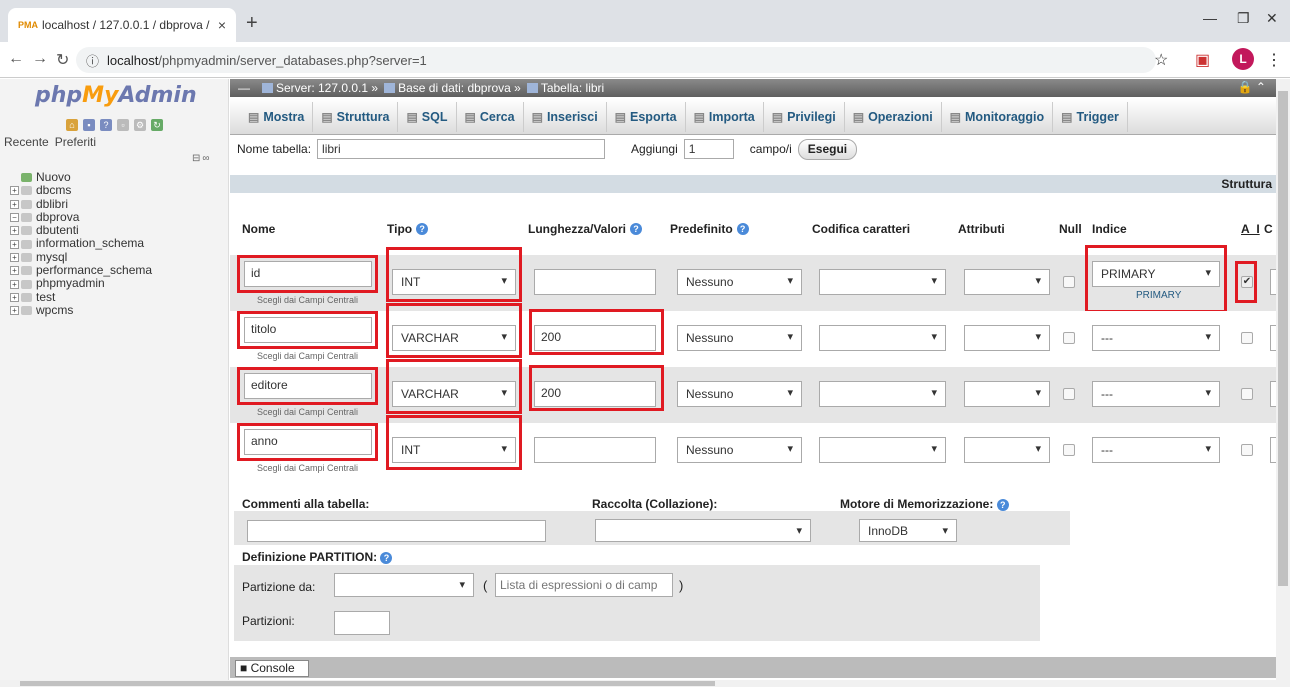 The width and height of the screenshot is (1290, 687). I want to click on tab-struttura: ▤ Struttura, so click(356, 116).